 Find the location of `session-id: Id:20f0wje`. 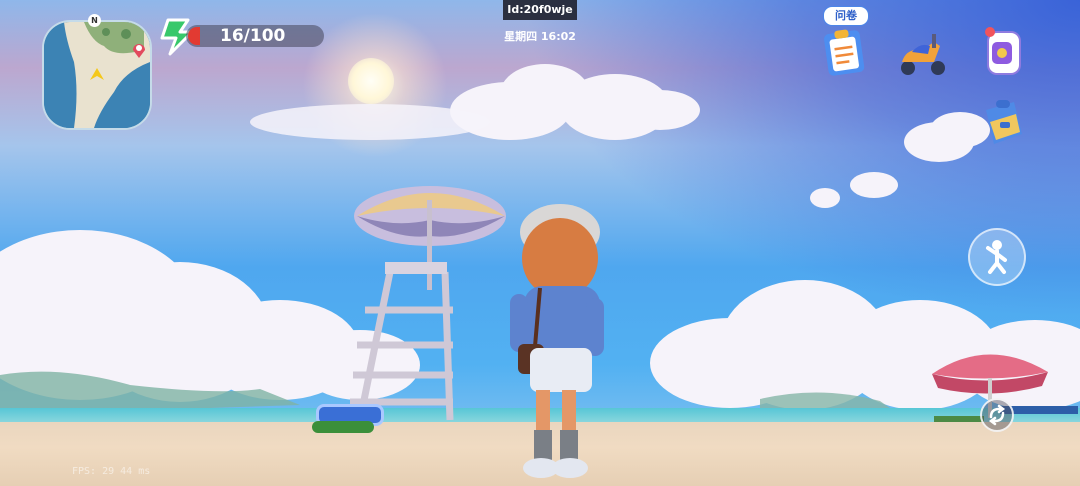

session-id: Id:20f0wje is located at coordinates (540, 10).